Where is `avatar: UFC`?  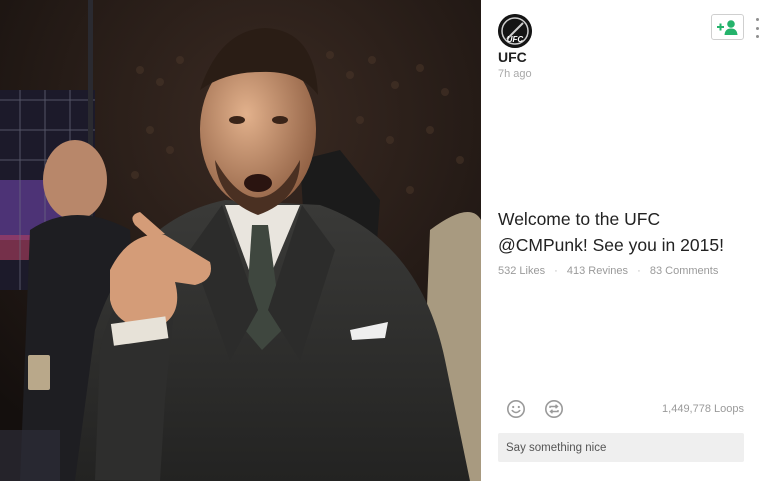
avatar: UFC is located at coordinates (515, 31).